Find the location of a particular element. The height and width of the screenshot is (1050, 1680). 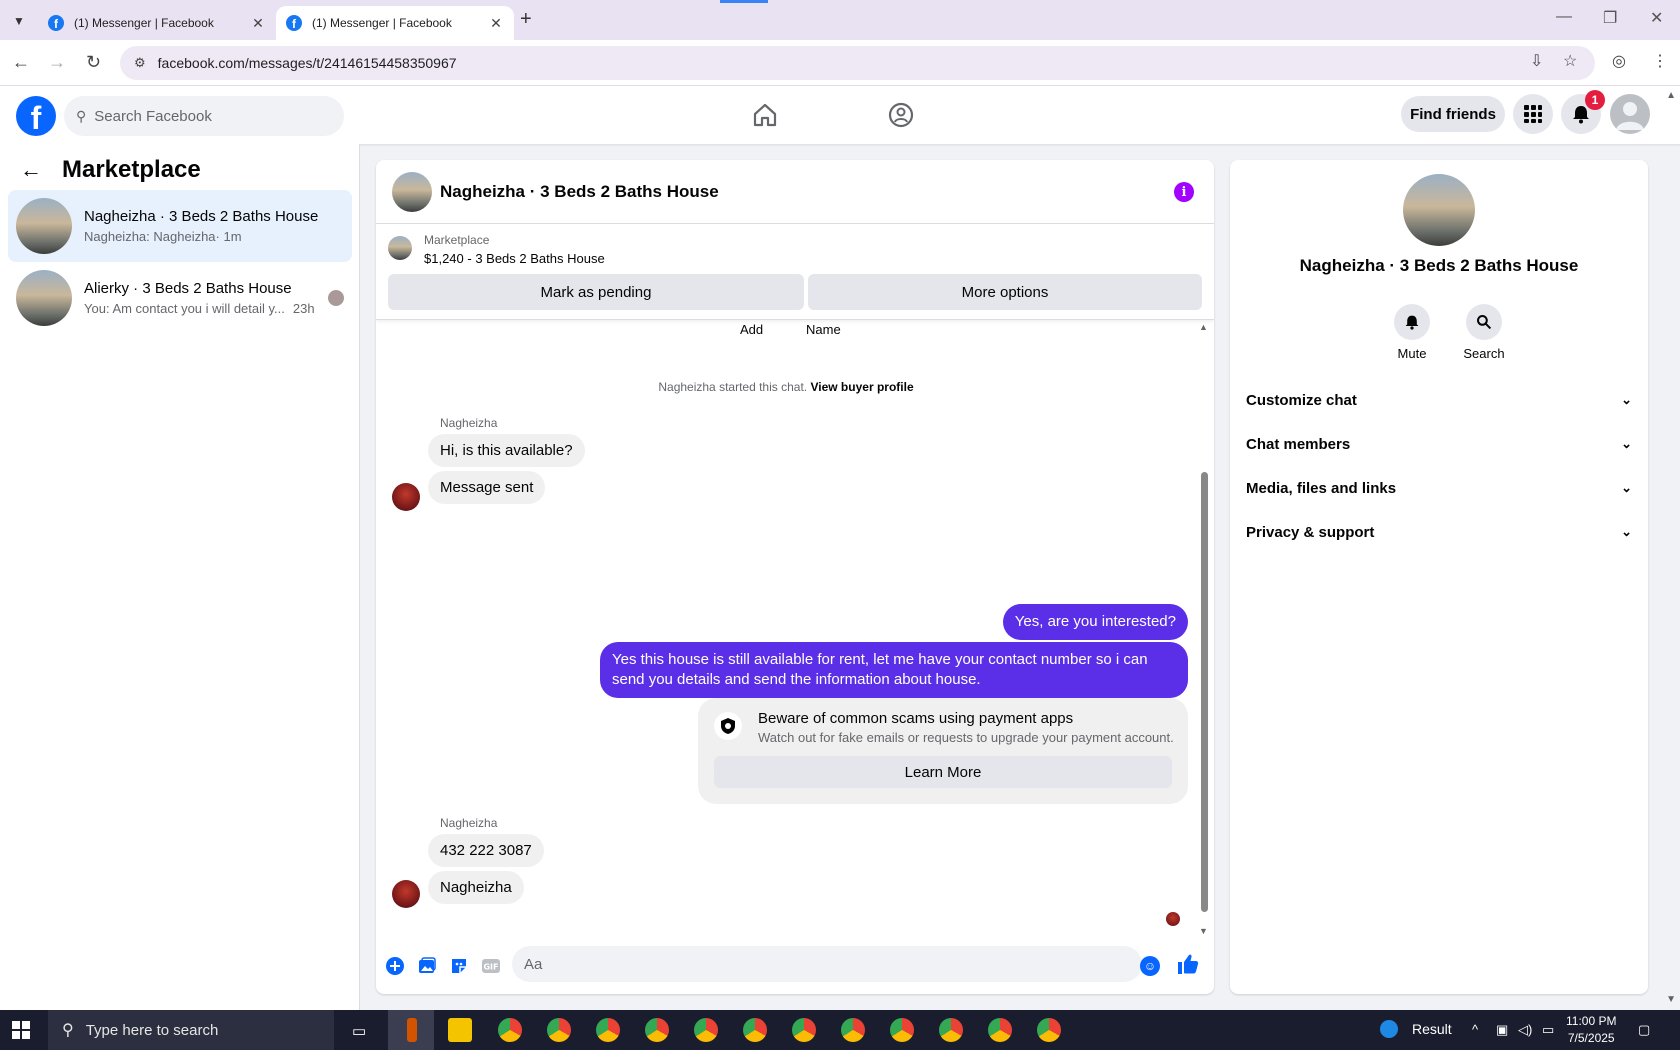

sticker-icon is located at coordinates (459, 966).